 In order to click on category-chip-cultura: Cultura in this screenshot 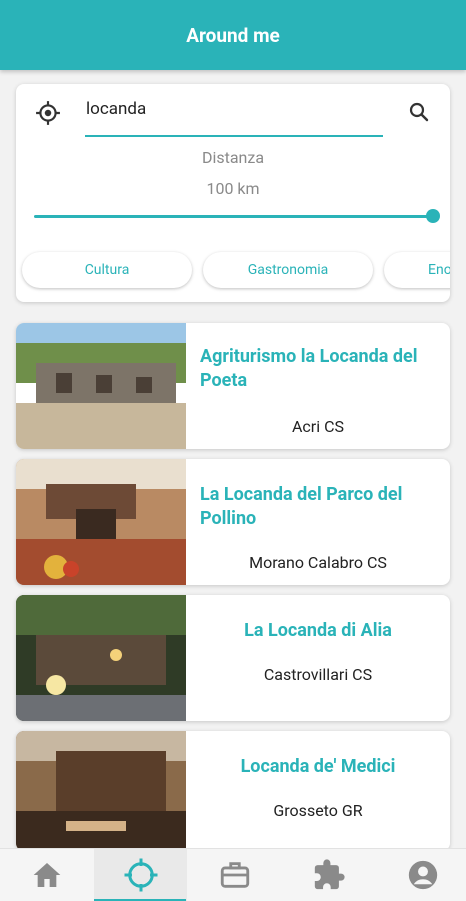, I will do `click(107, 270)`.